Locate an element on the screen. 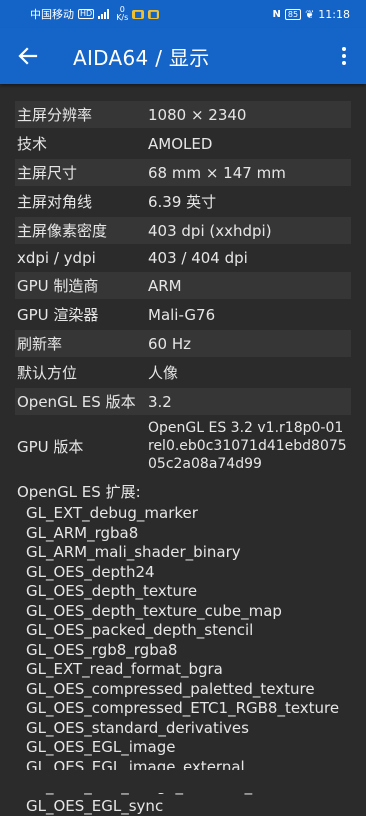  extension-item: GL_OES_compressed_ETC1_RGB8_texture is located at coordinates (188, 709).